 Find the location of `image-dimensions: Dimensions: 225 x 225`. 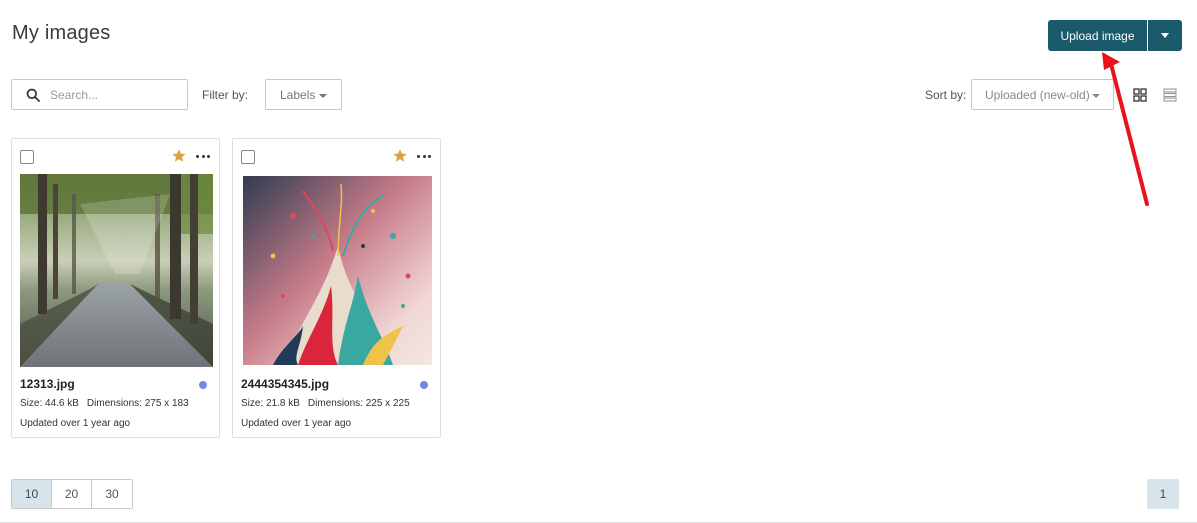

image-dimensions: Dimensions: 225 x 225 is located at coordinates (358, 403).